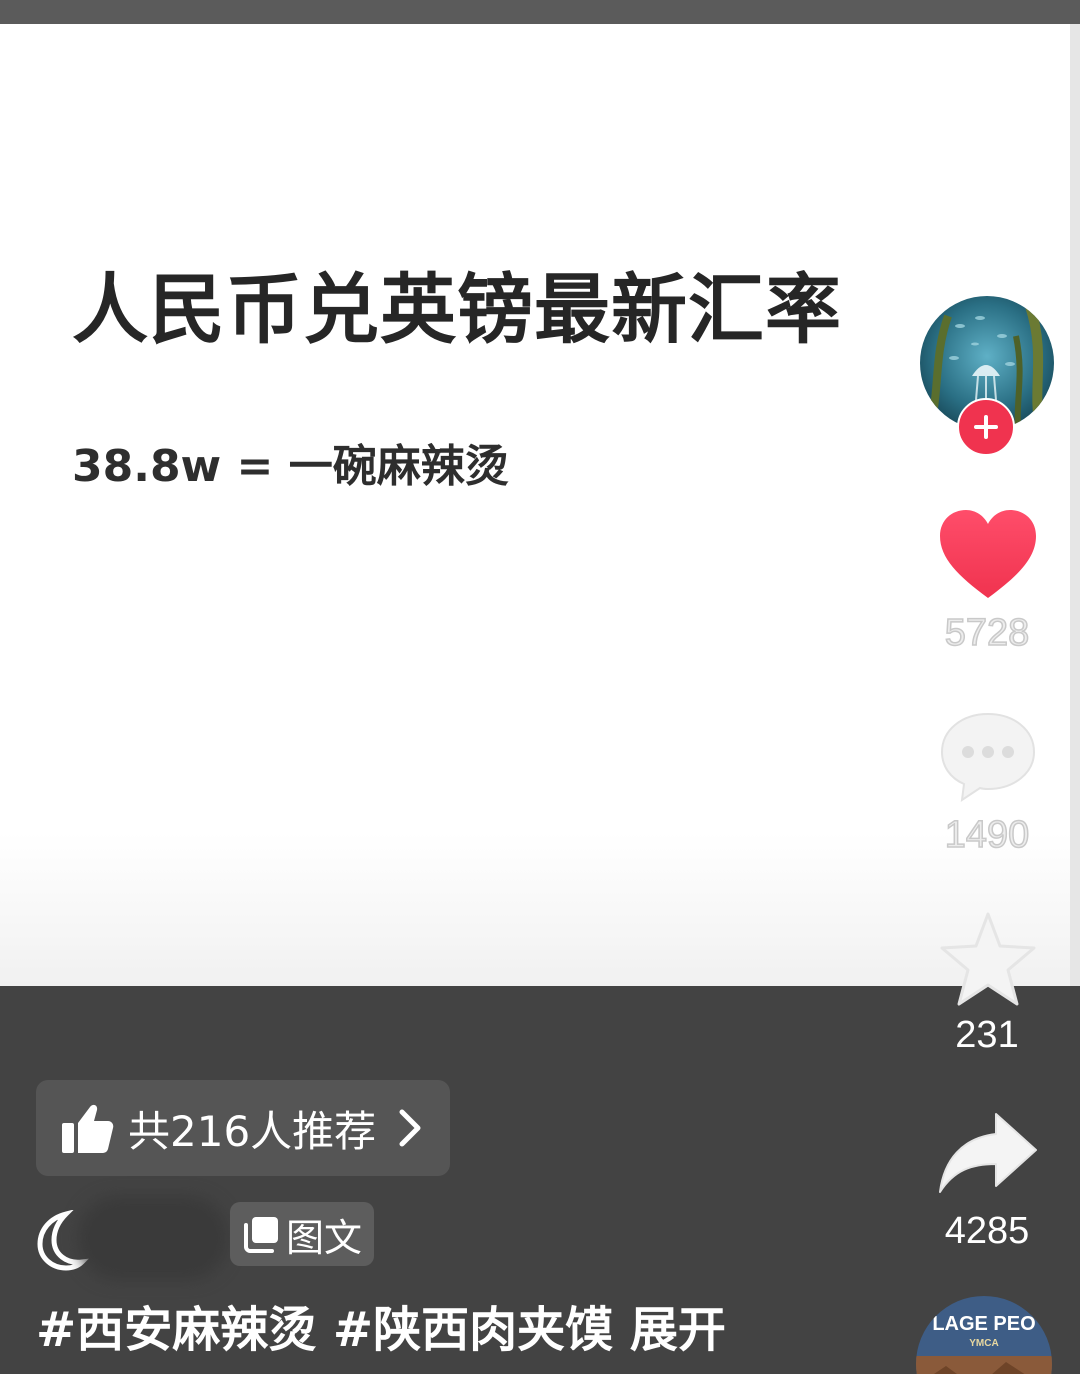  I want to click on comment-count: 1490, so click(987, 835).